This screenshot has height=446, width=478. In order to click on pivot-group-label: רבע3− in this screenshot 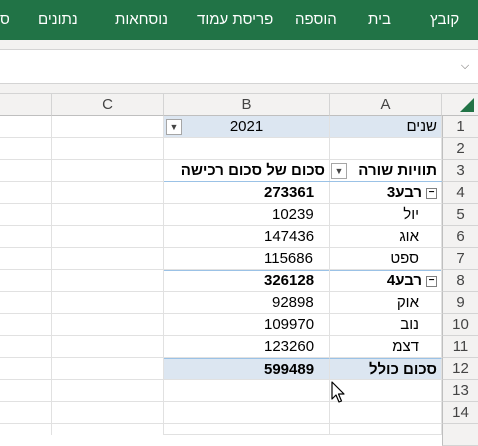, I will do `click(386, 193)`.